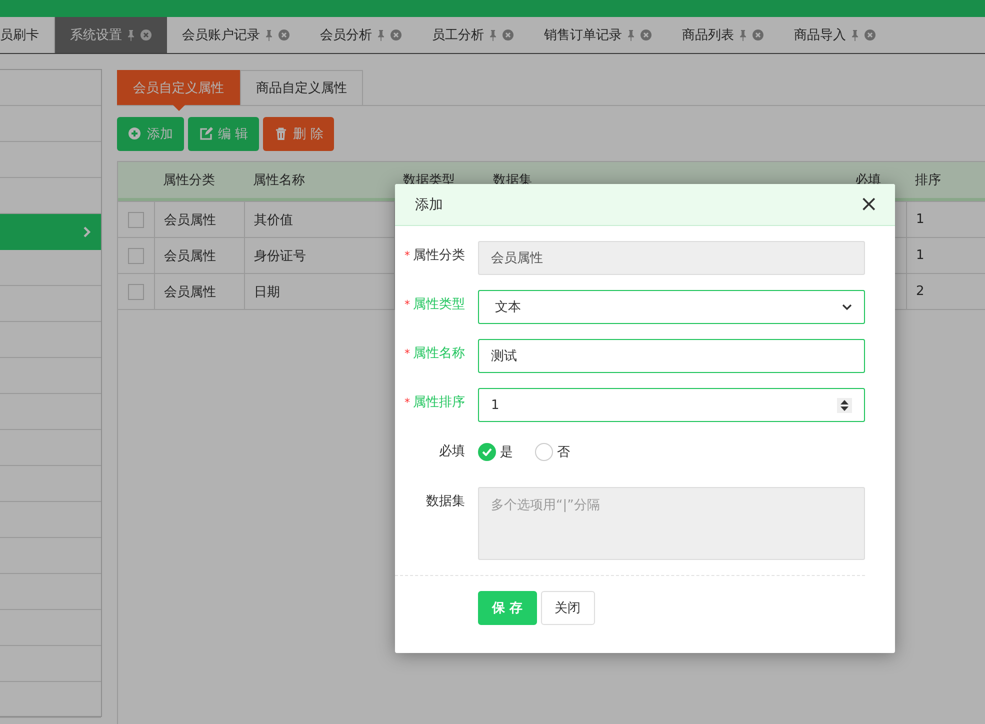  I want to click on table-cell-text: 日期, so click(267, 292).